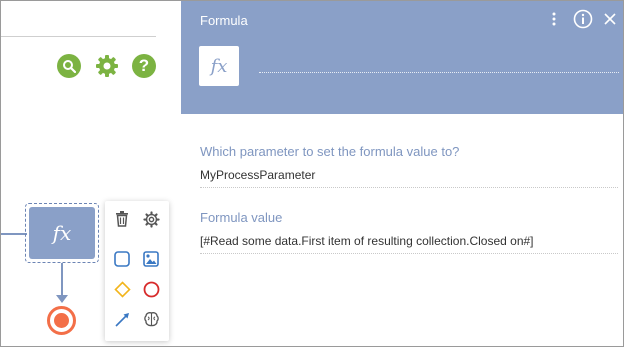  Describe the element at coordinates (610, 19) in the screenshot. I see `close-icon` at that location.